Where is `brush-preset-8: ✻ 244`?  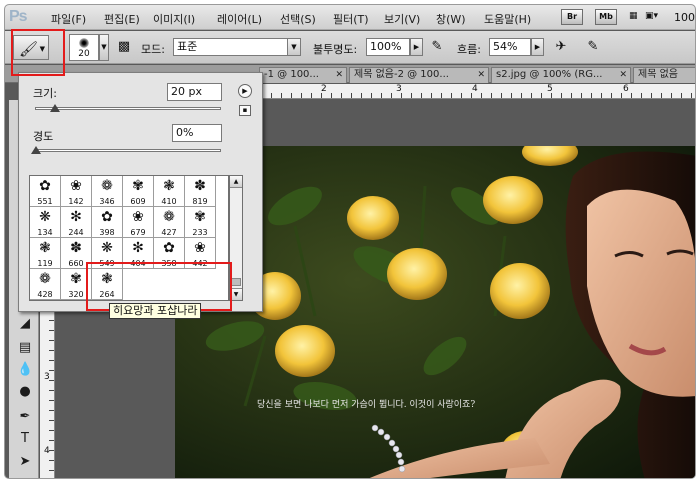 brush-preset-8: ✻ 244 is located at coordinates (76, 222).